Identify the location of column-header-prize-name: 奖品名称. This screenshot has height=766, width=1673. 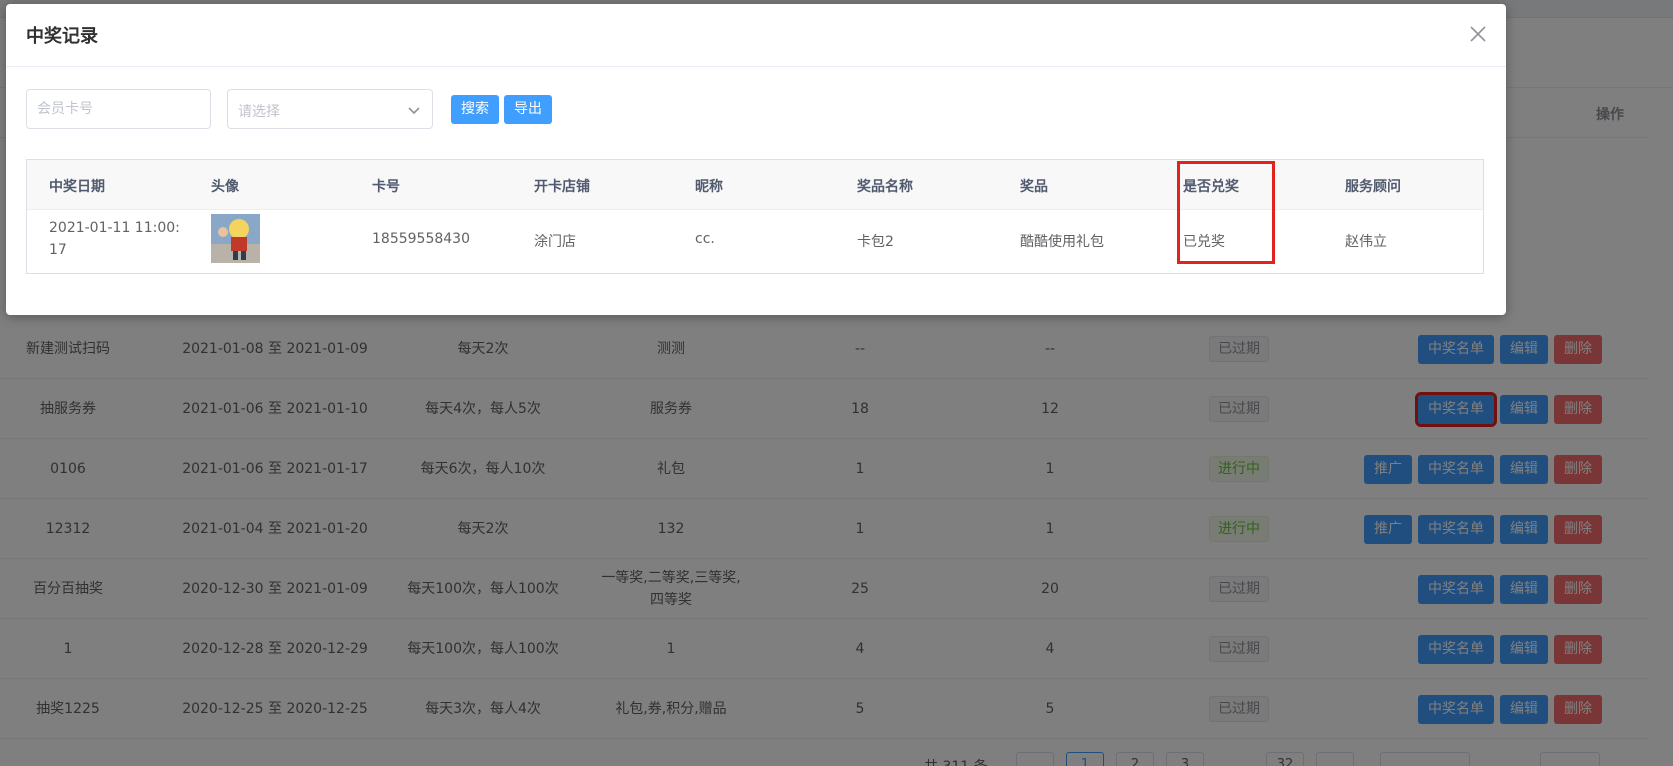
(885, 187).